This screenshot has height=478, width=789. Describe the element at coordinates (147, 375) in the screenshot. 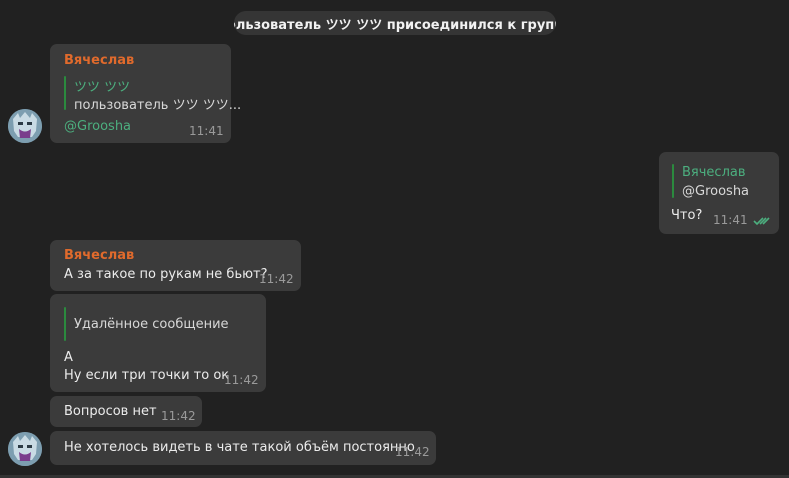

I see `message-text-line: Ну если три точки то ок` at that location.